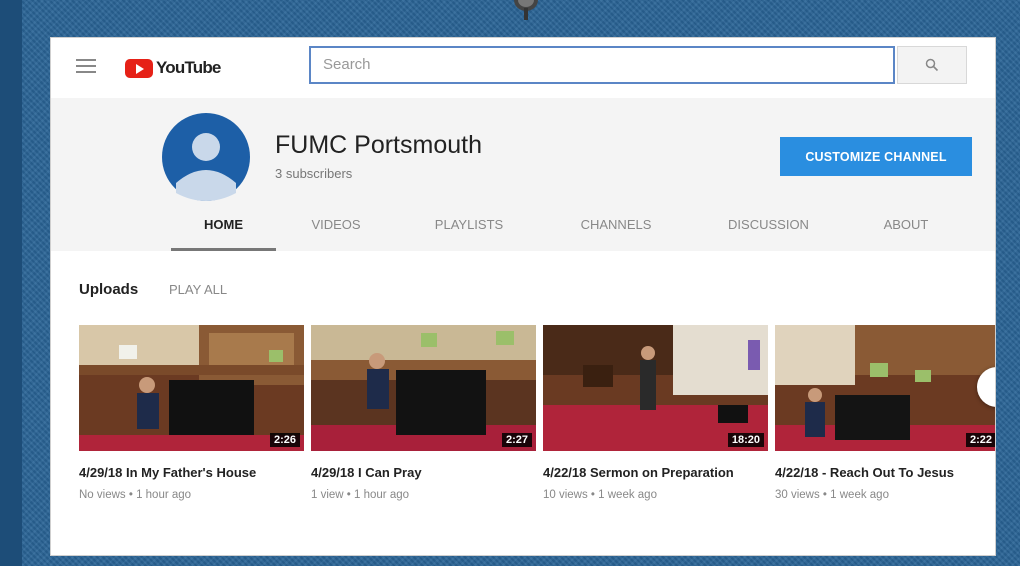 This screenshot has width=1020, height=566. Describe the element at coordinates (223, 232) in the screenshot. I see `tab-home: HOME` at that location.